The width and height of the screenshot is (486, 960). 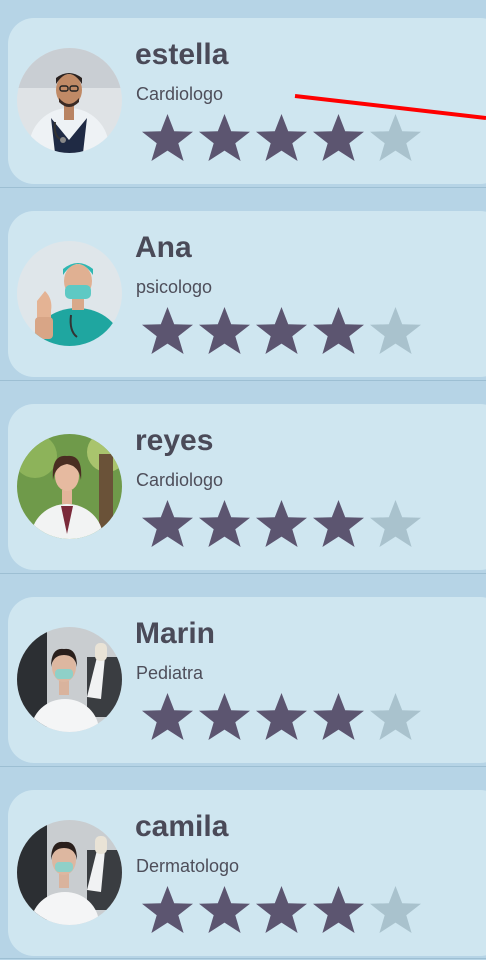 I want to click on doctor-specialty: psicologo, so click(x=174, y=287).